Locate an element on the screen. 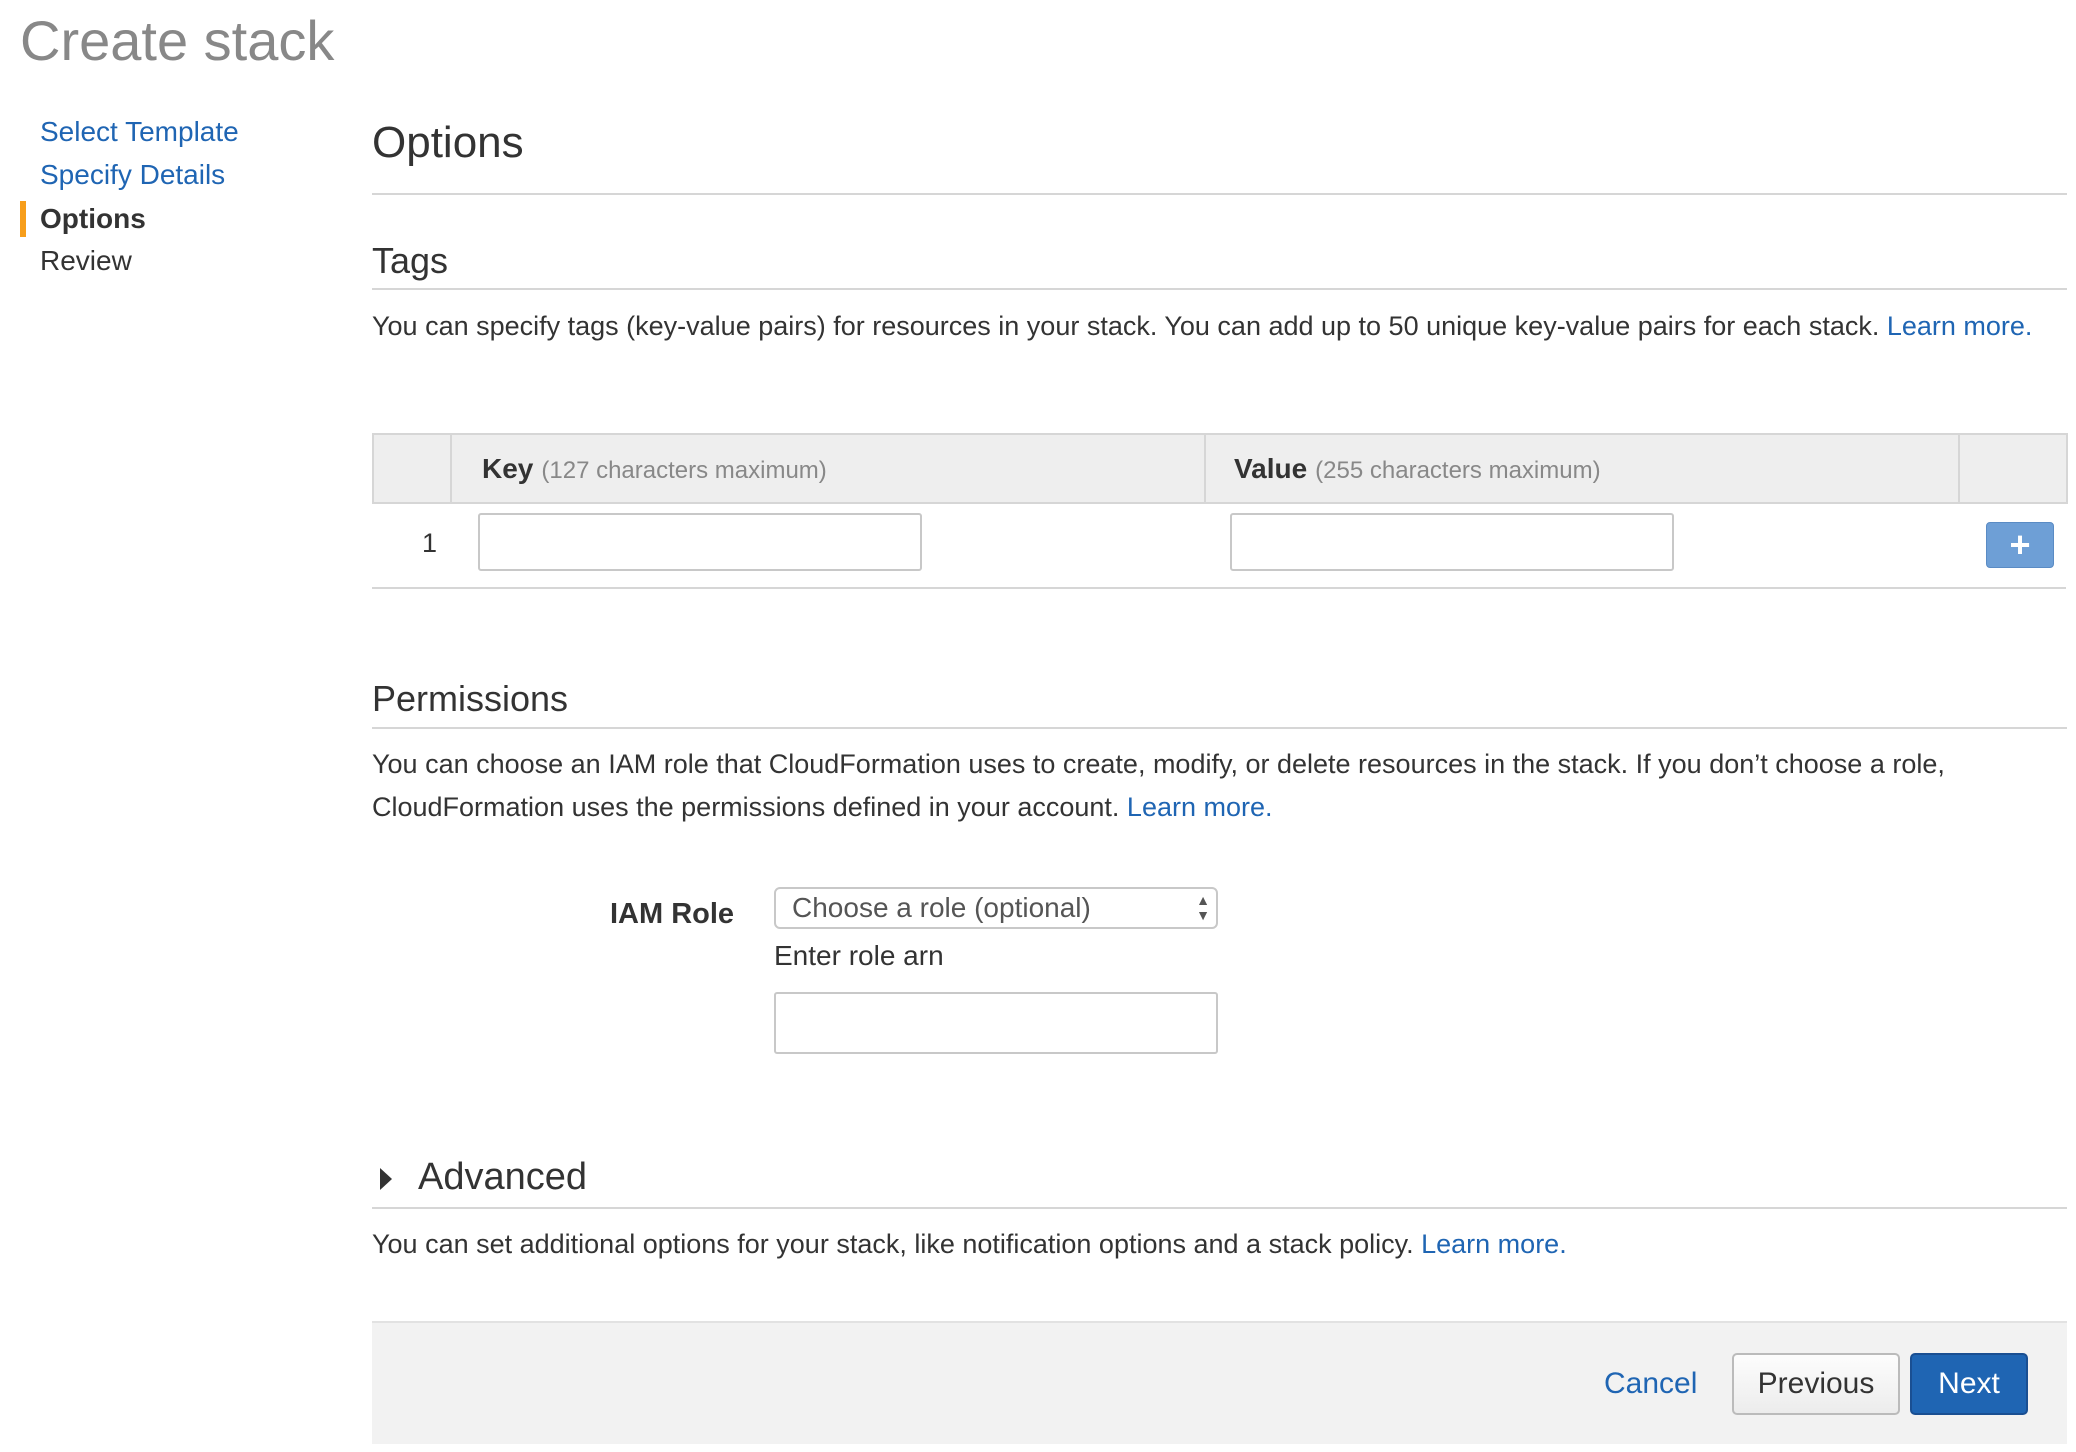 This screenshot has height=1452, width=2076. table-row: 1 + is located at coordinates (1219, 545).